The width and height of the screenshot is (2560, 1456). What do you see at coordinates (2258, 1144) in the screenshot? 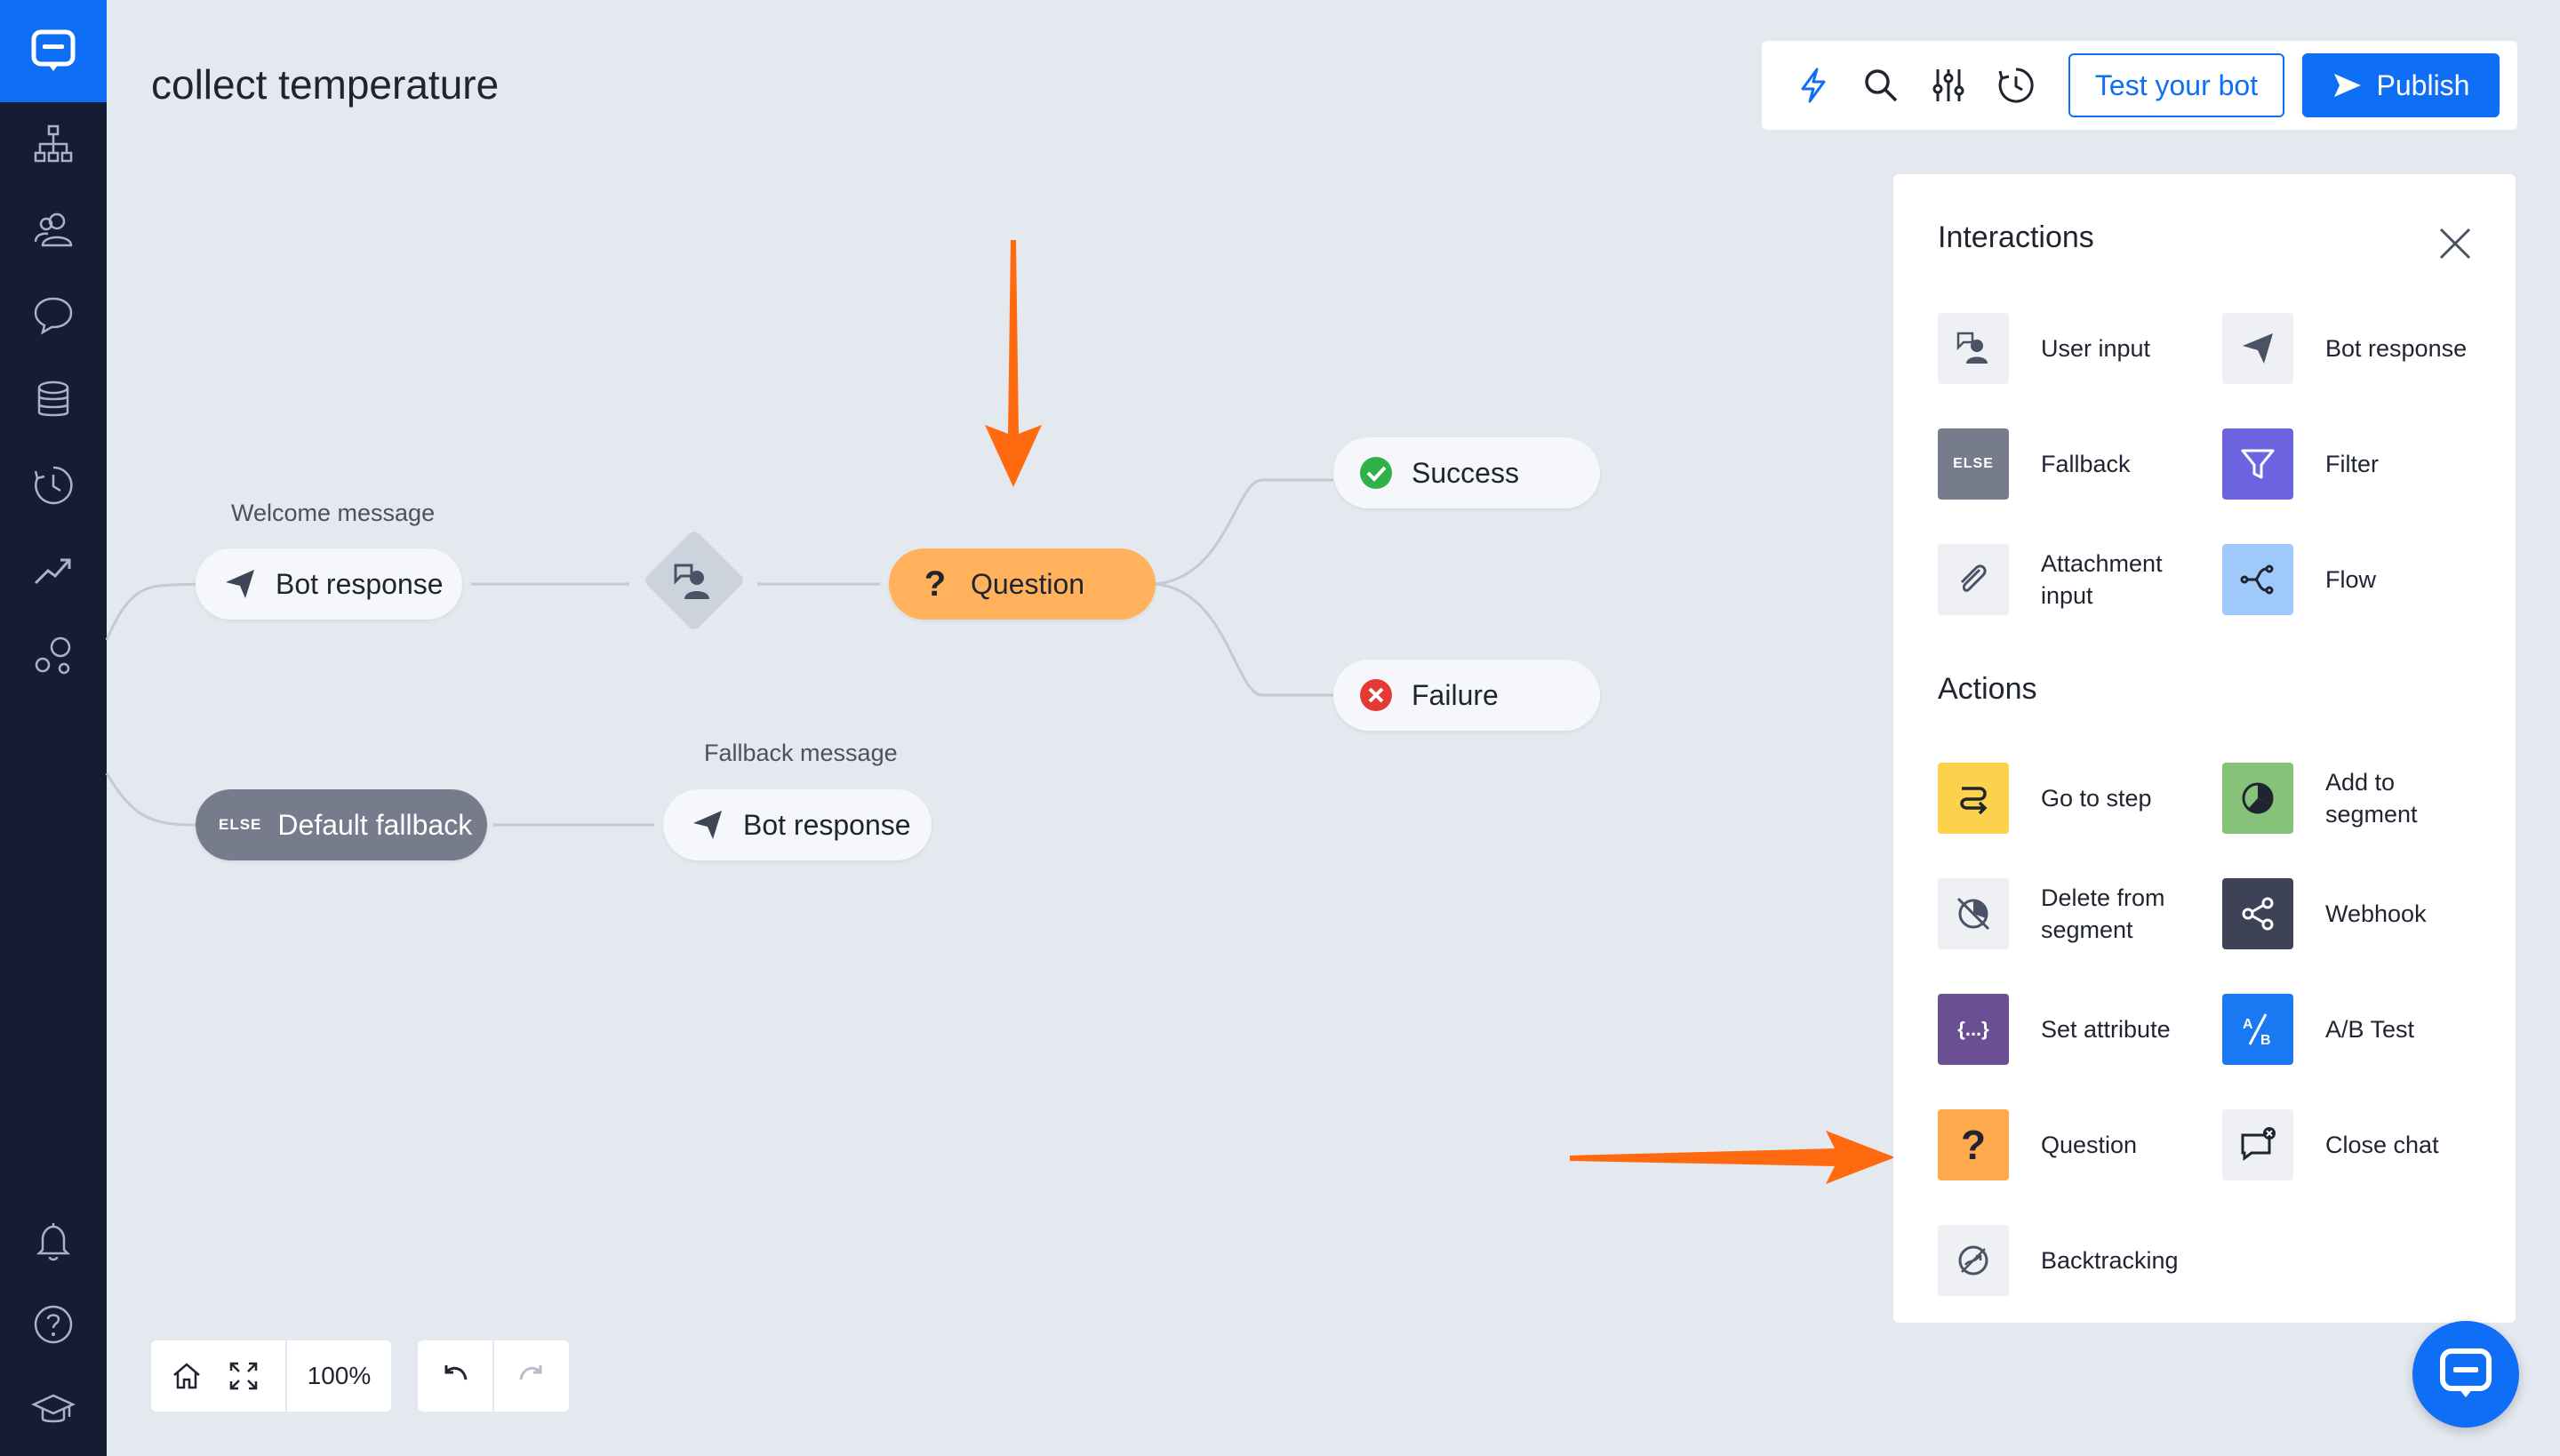
I see `close-chat-icon` at bounding box center [2258, 1144].